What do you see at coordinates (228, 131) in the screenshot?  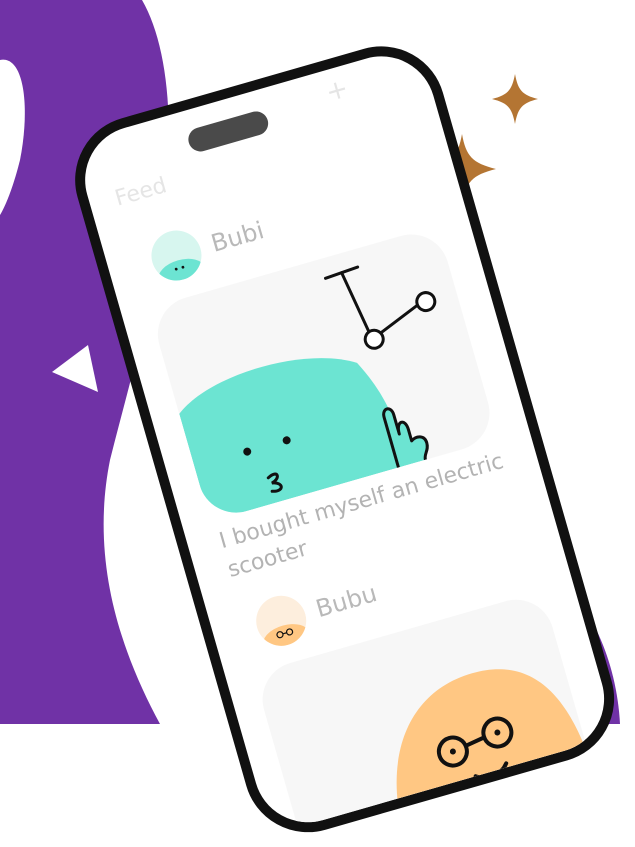 I see `dynamic-island` at bounding box center [228, 131].